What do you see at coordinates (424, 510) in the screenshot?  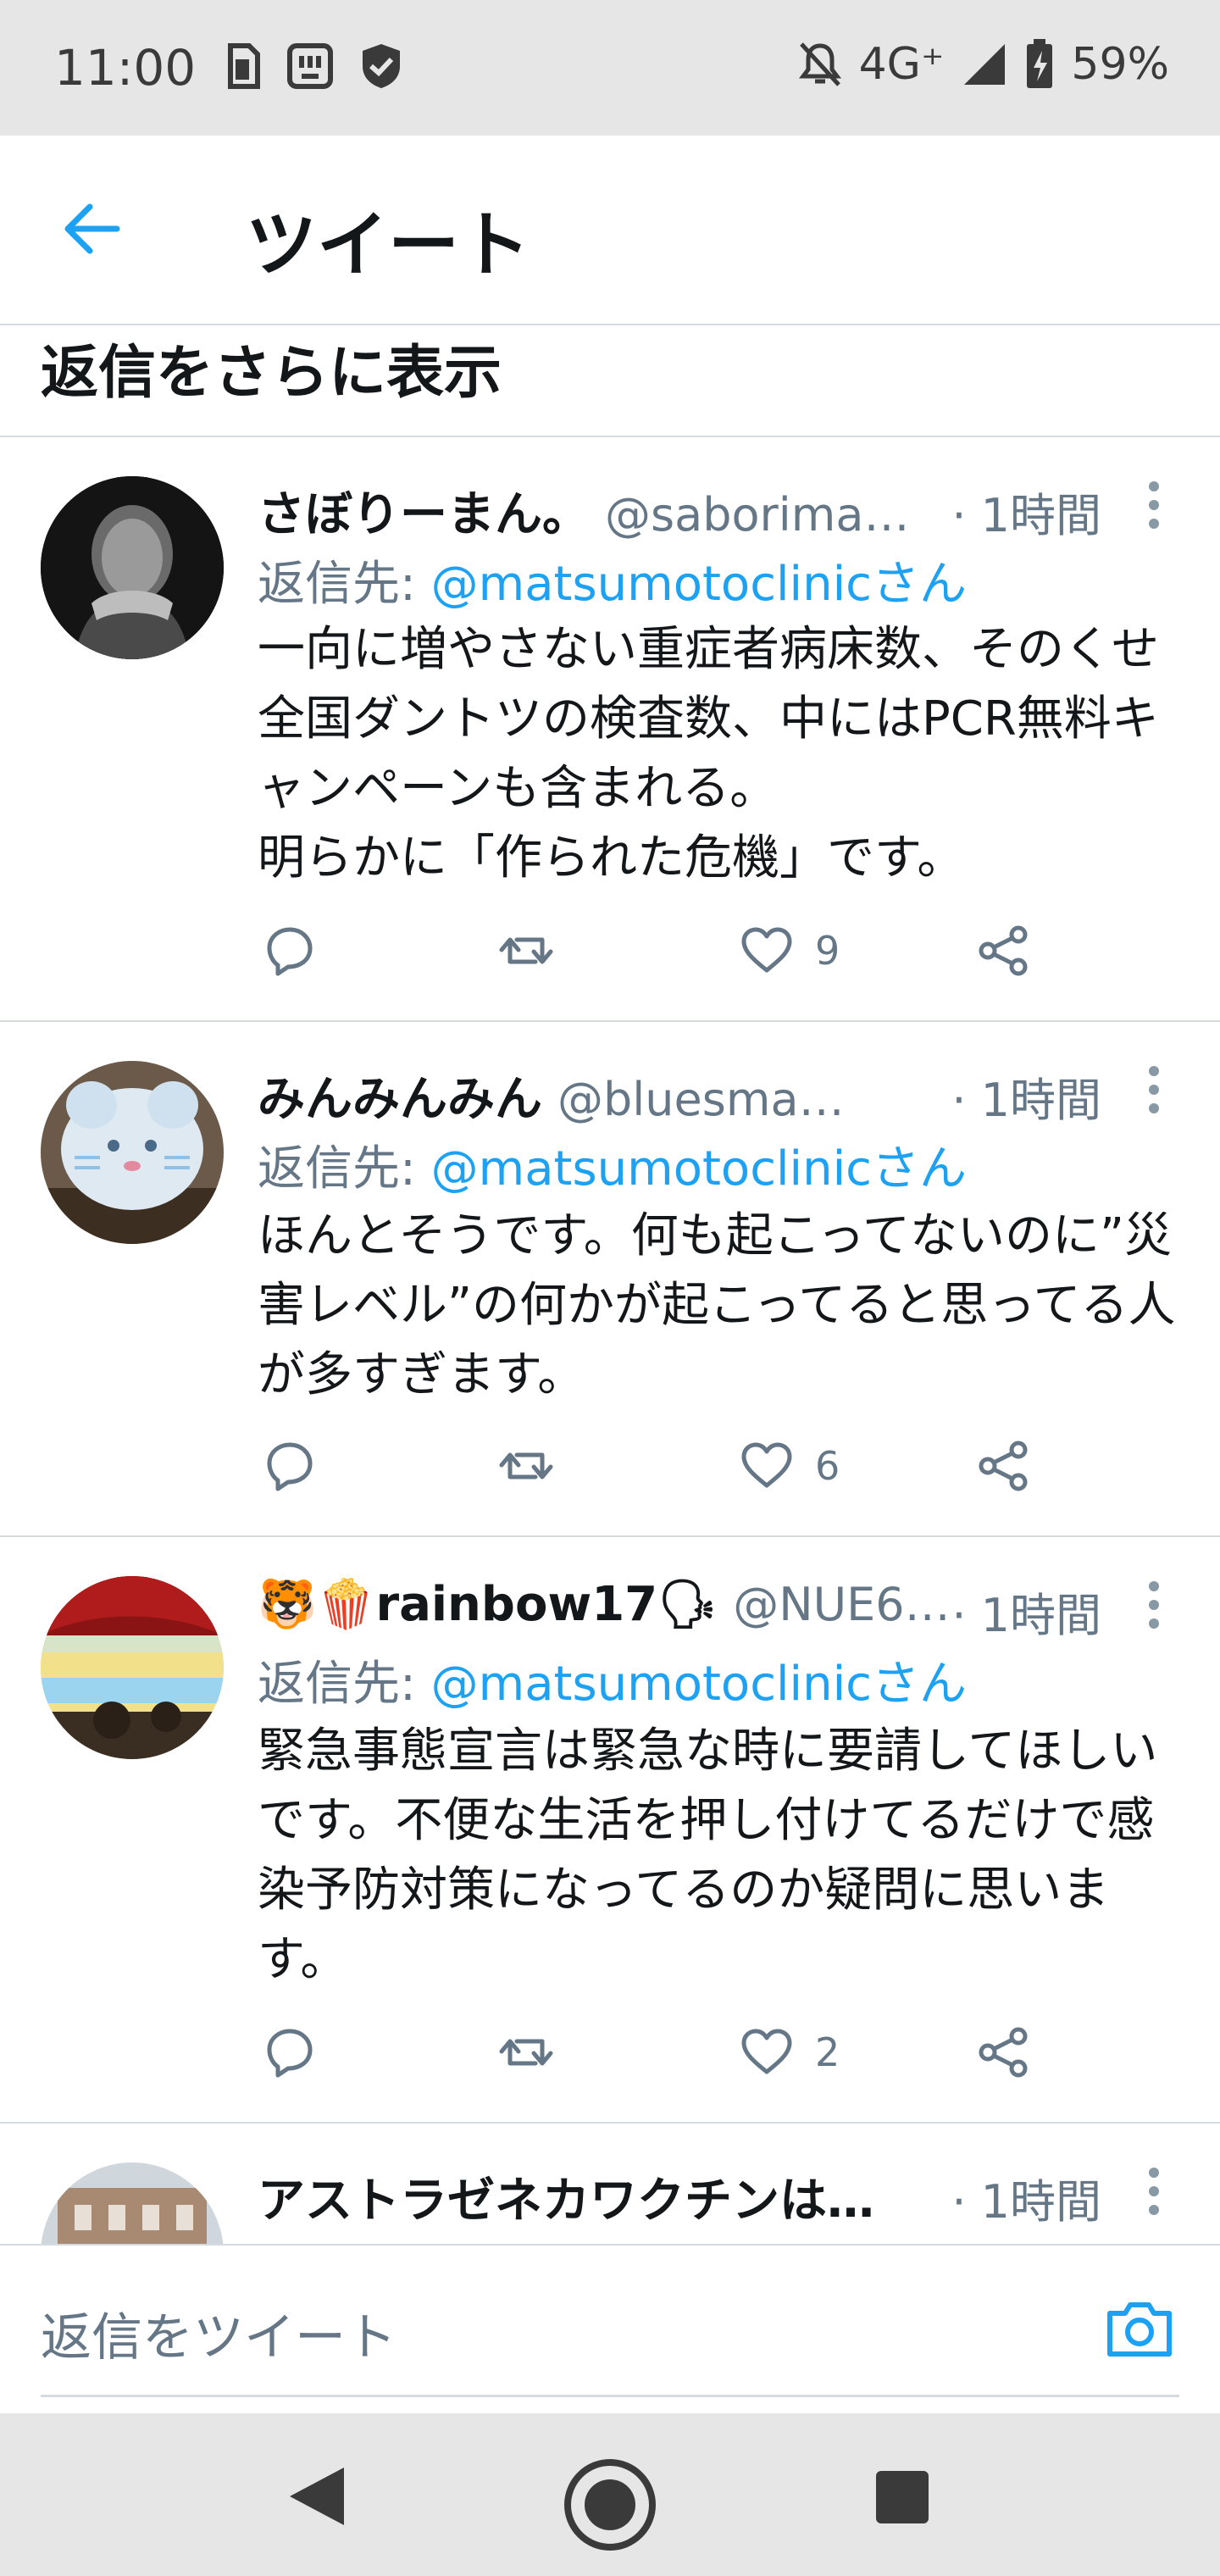 I see `display-name: さぼりーまん。` at bounding box center [424, 510].